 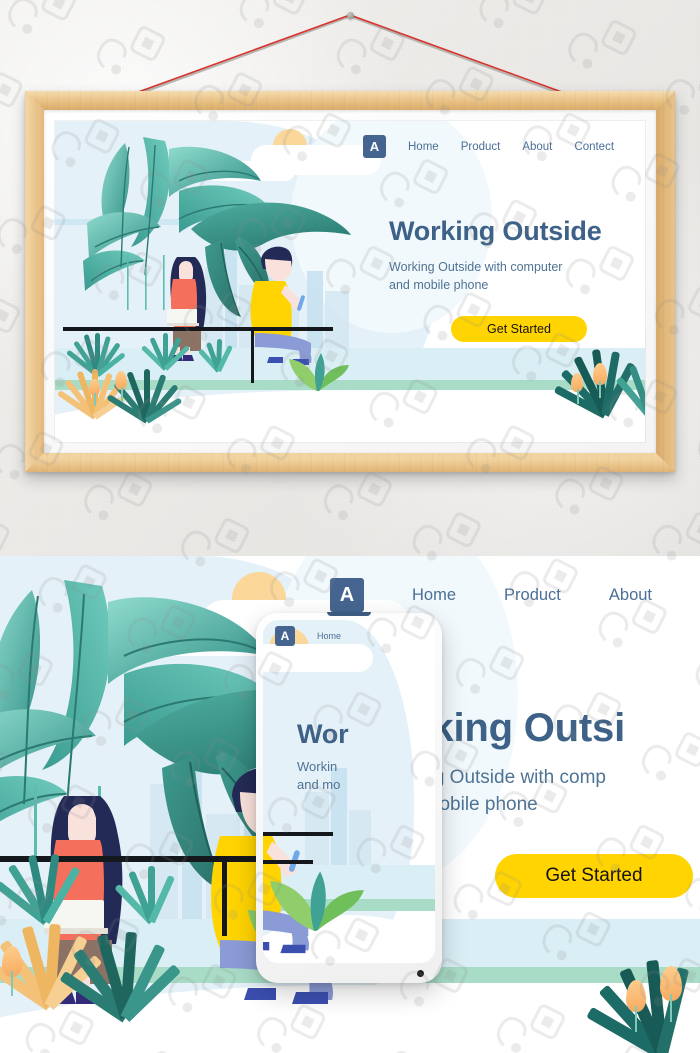 What do you see at coordinates (537, 147) in the screenshot?
I see `nav-item-about: About` at bounding box center [537, 147].